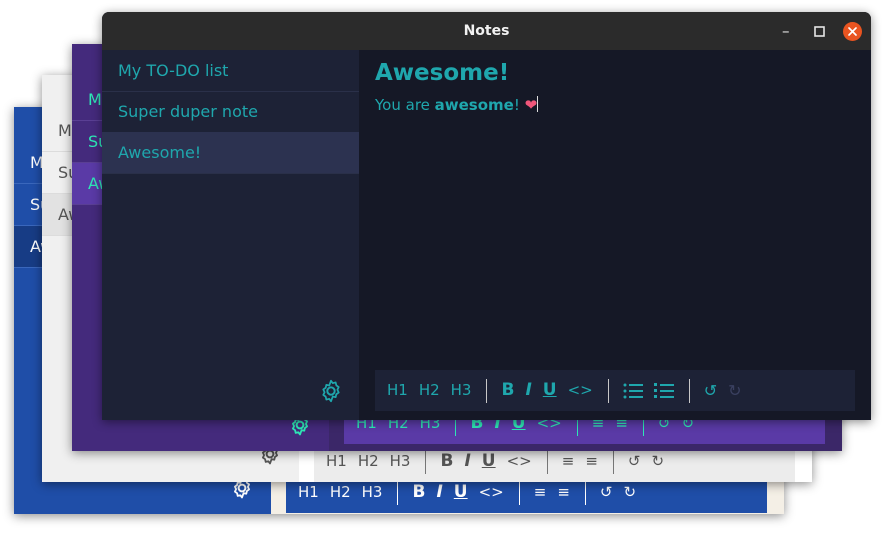 The height and width of the screenshot is (533, 890). What do you see at coordinates (663, 391) in the screenshot?
I see `numbered-list-icon` at bounding box center [663, 391].